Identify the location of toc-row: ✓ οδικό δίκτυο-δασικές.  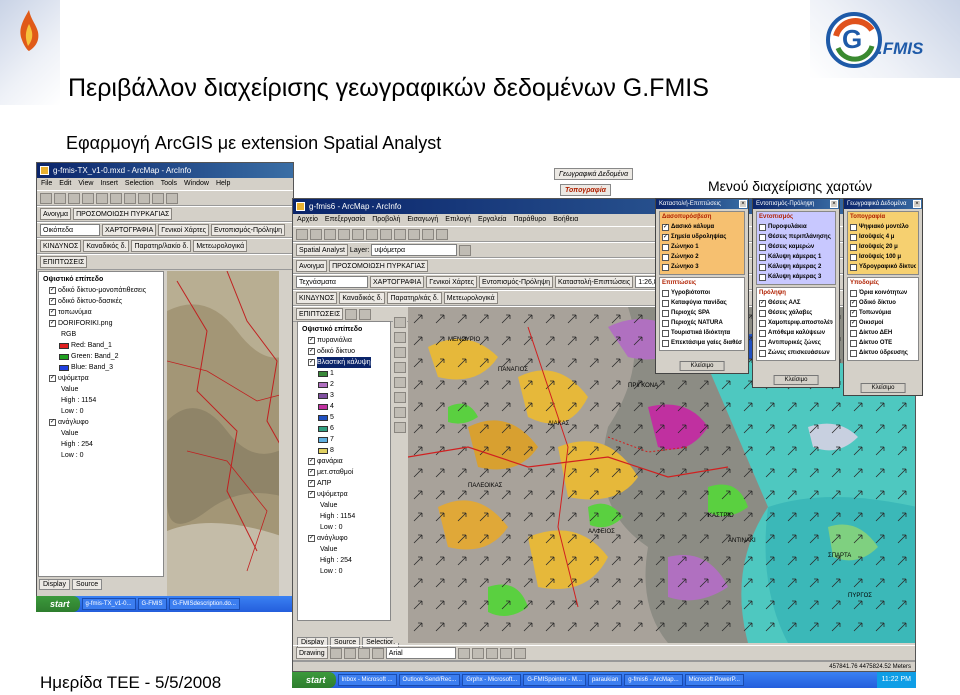
(102, 301).